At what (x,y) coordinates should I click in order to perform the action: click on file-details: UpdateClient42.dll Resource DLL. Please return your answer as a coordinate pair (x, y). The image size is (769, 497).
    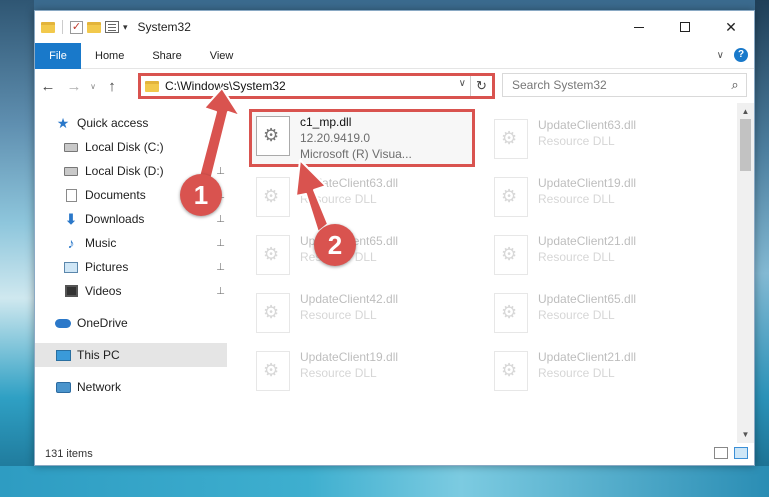
    Looking at the image, I should click on (349, 306).